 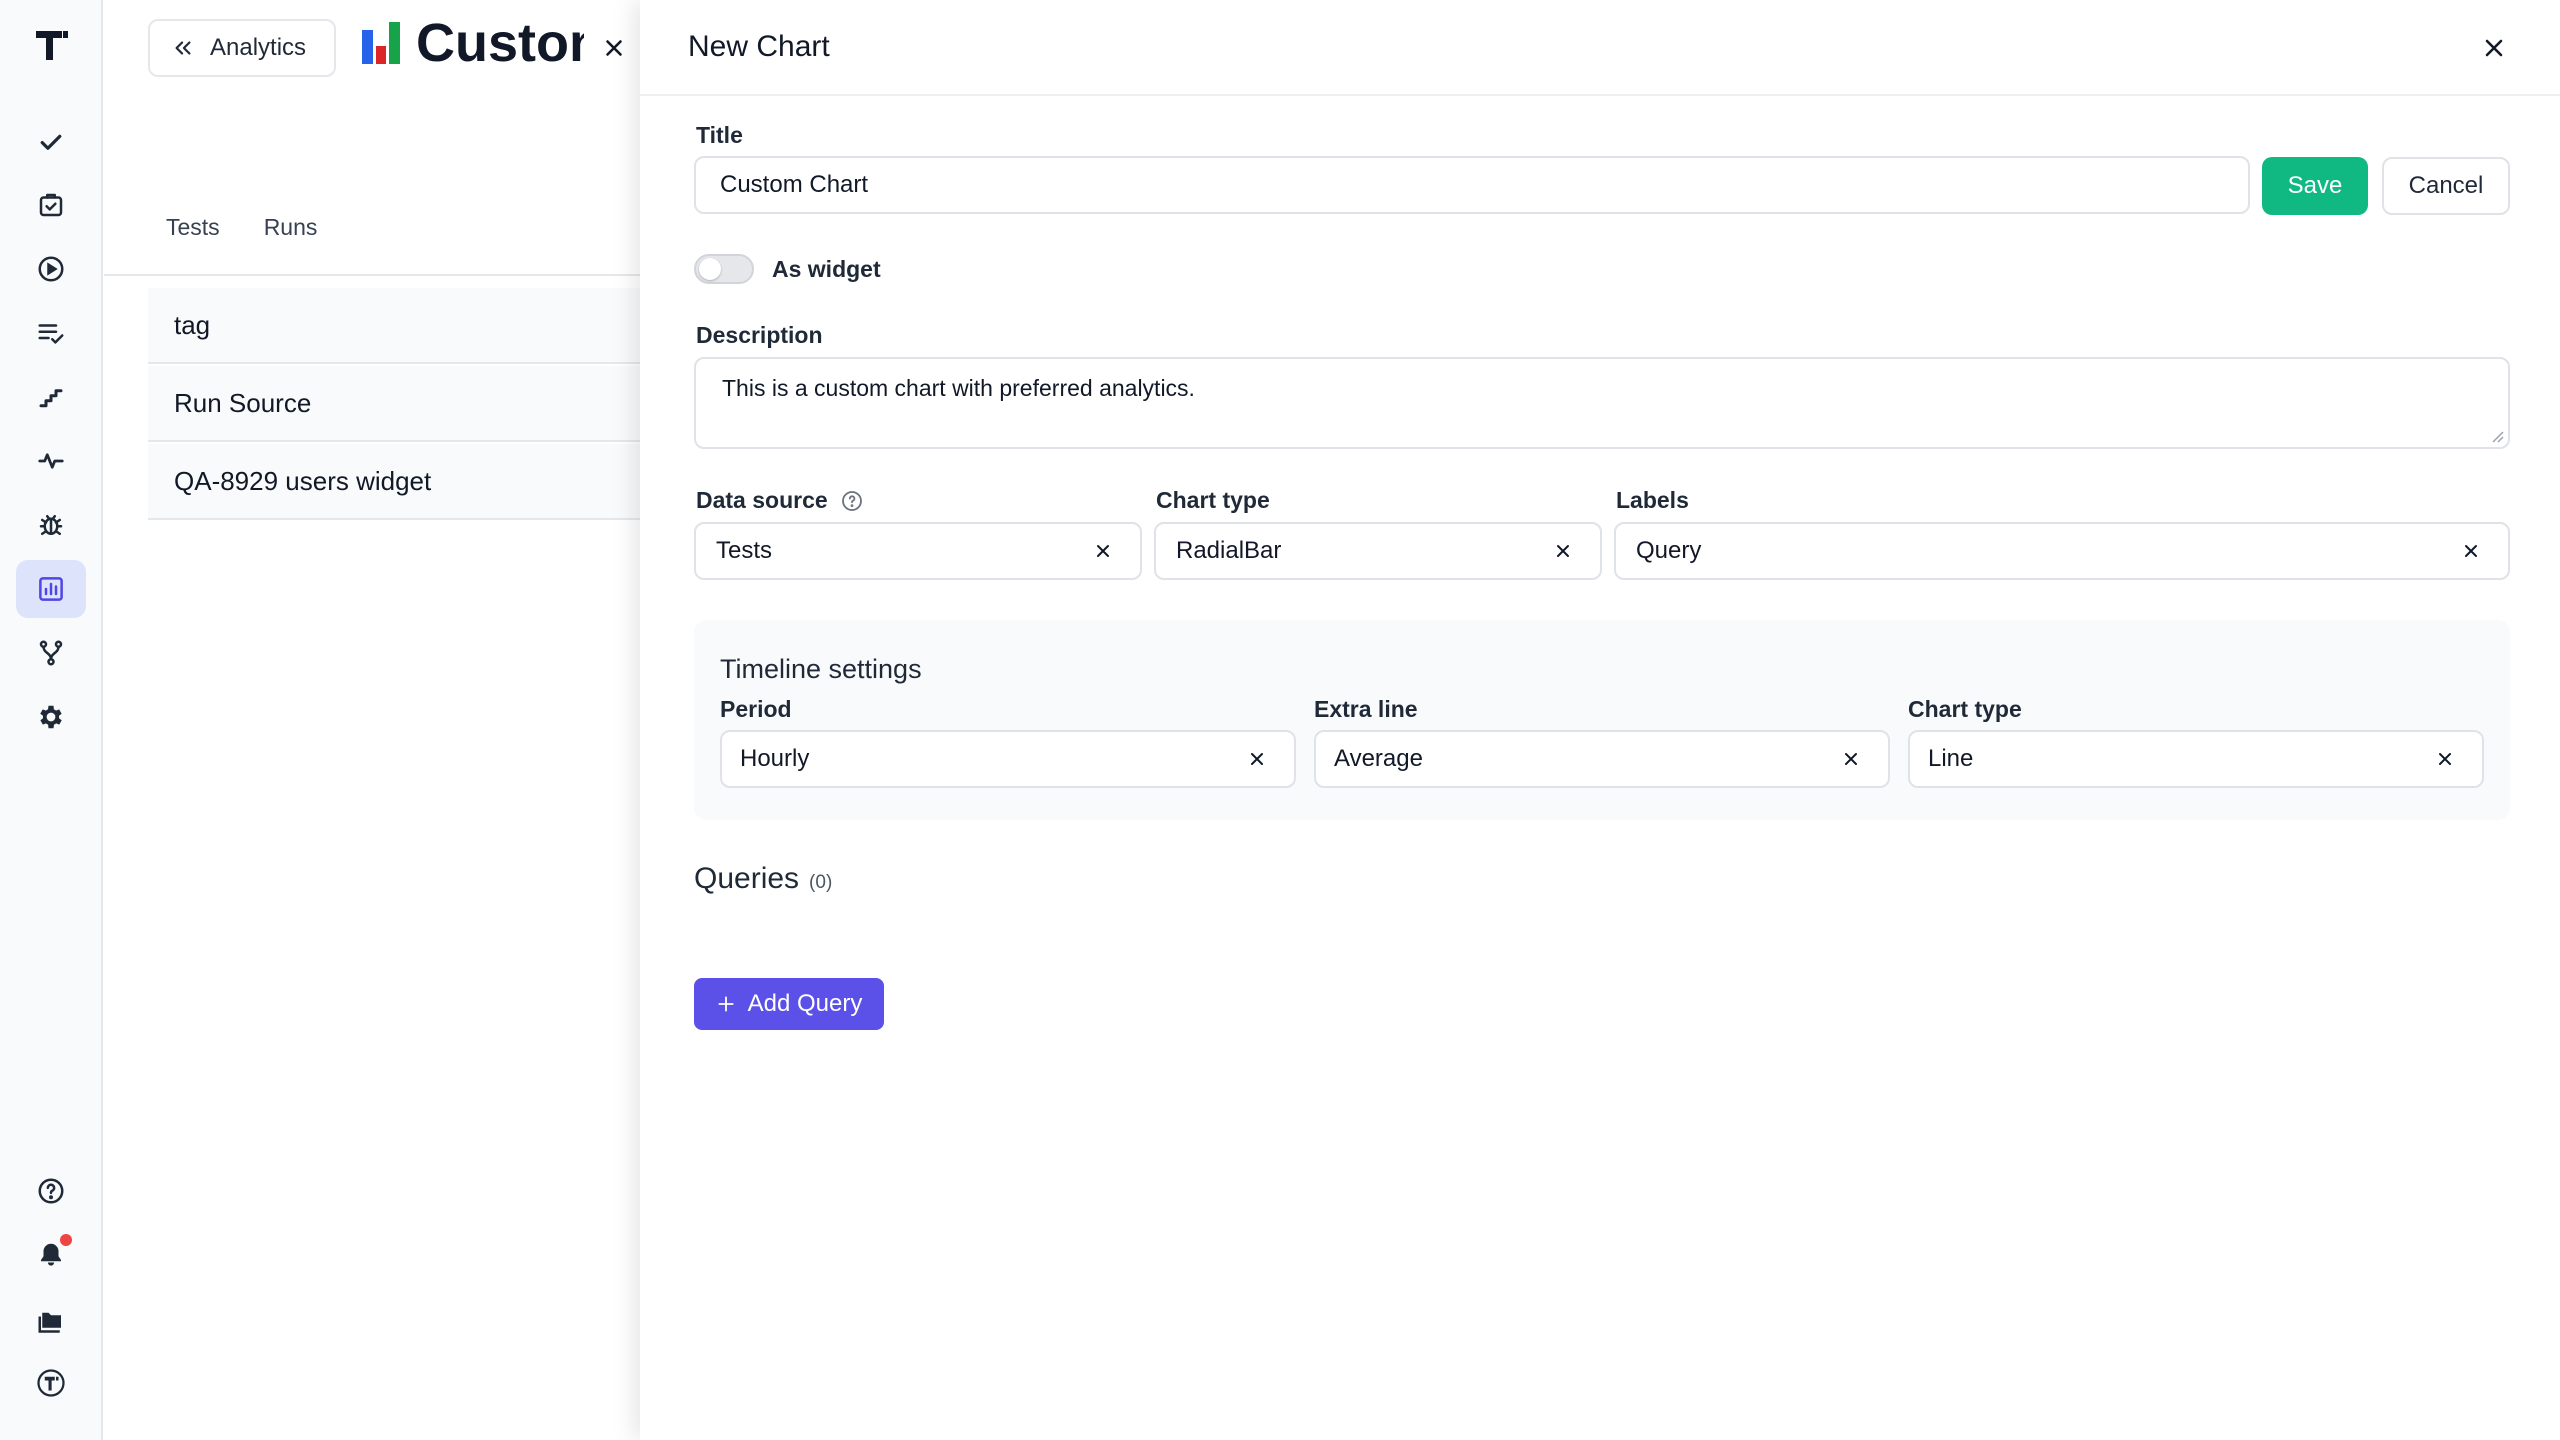 I want to click on page-tabs: Tests Runs, so click(x=241, y=227).